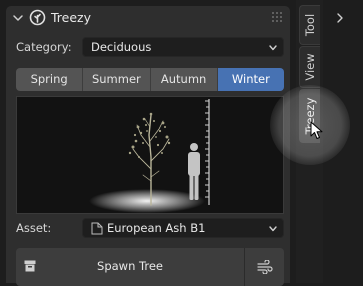  I want to click on tab-tool: Tool, so click(309, 25).